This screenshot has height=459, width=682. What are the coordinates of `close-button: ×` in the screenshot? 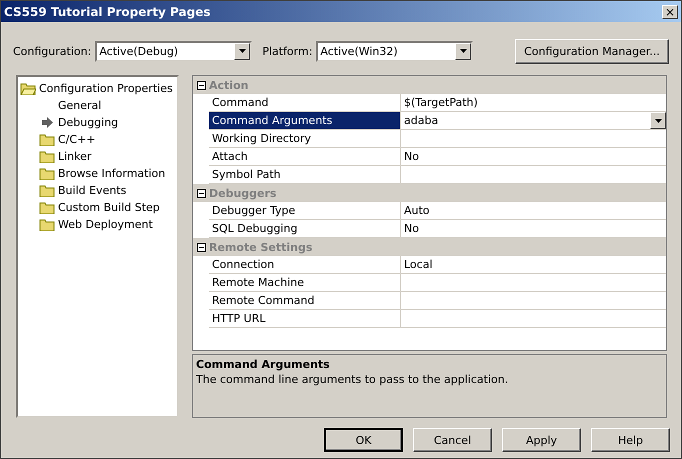 It's located at (670, 11).